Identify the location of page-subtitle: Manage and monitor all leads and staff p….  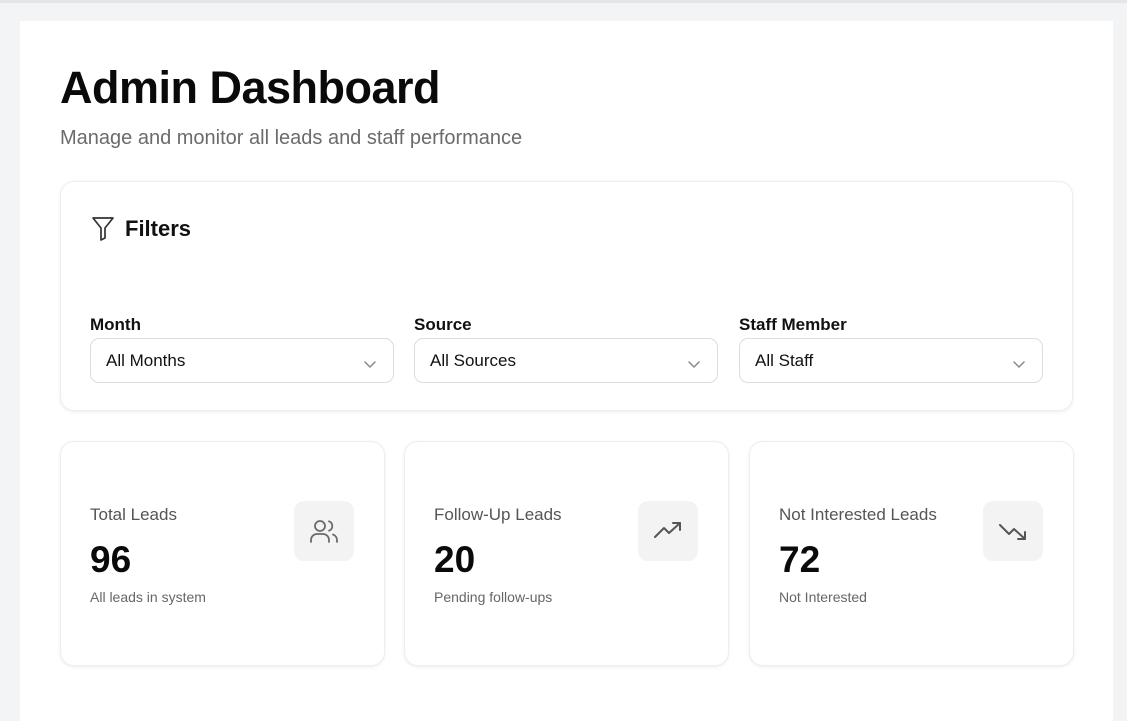
(291, 138).